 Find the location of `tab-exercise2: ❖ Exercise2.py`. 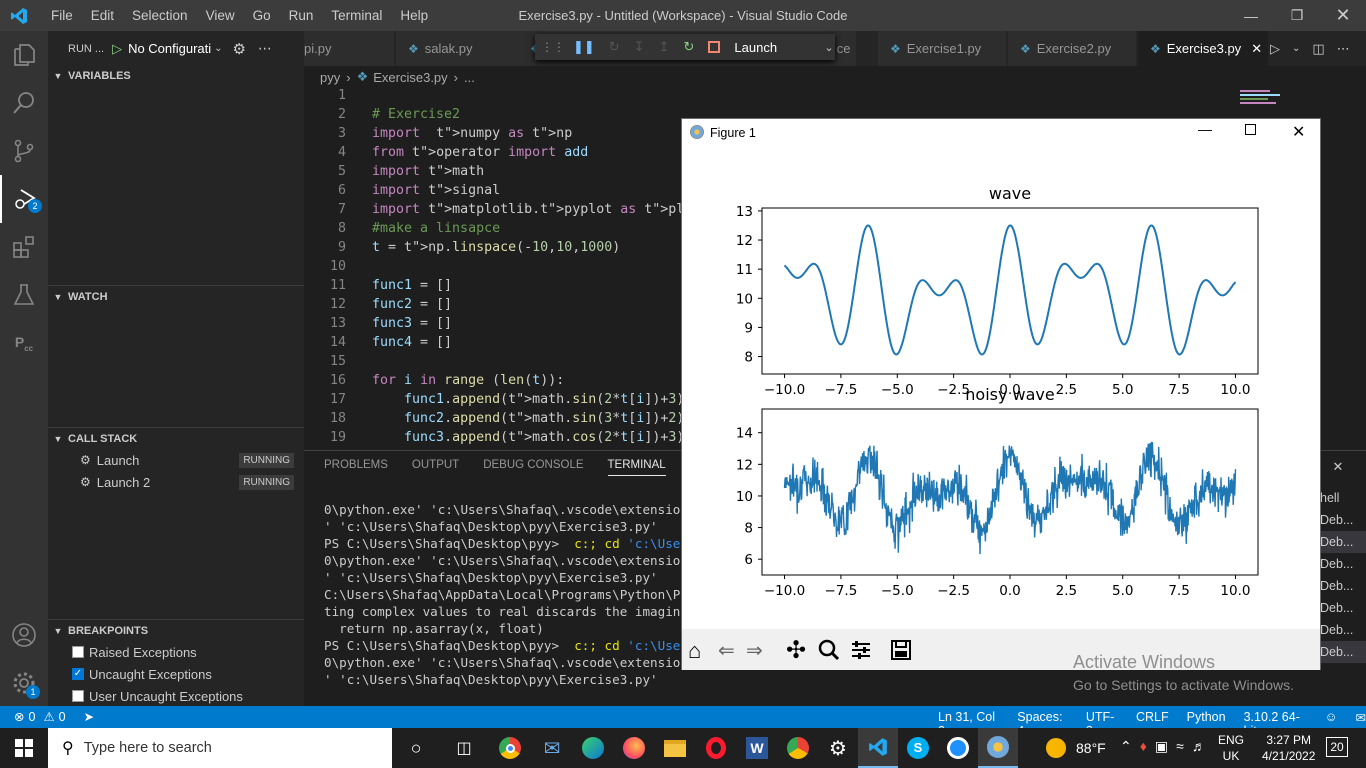

tab-exercise2: ❖ Exercise2.py is located at coordinates (1072, 48).